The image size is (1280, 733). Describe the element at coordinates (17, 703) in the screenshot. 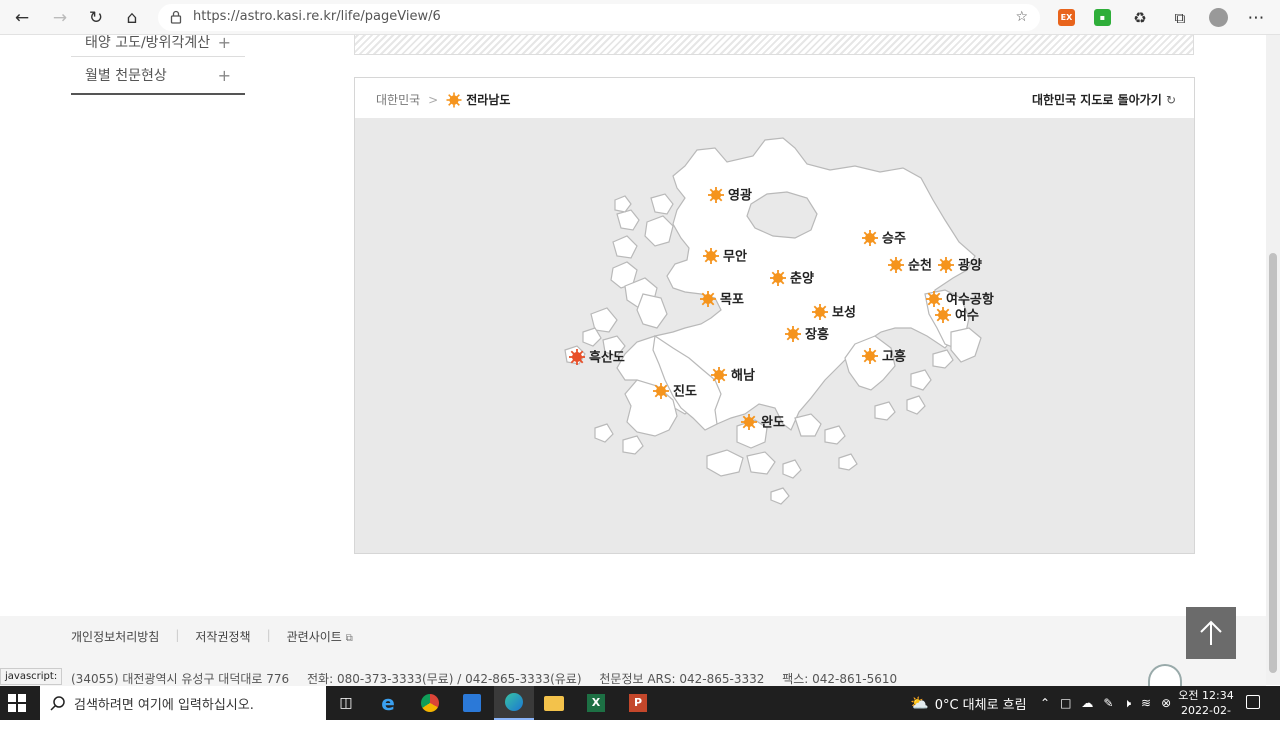

I see `windows-start-icon` at that location.